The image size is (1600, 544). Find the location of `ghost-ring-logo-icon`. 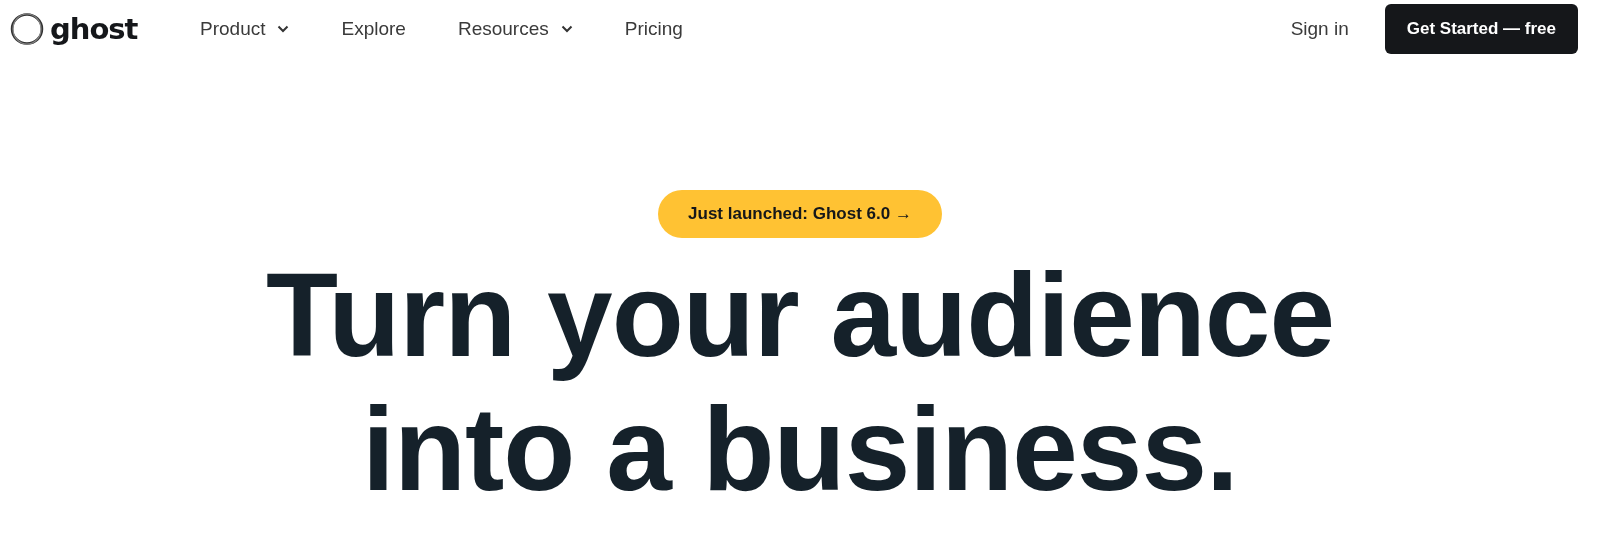

ghost-ring-logo-icon is located at coordinates (27, 29).